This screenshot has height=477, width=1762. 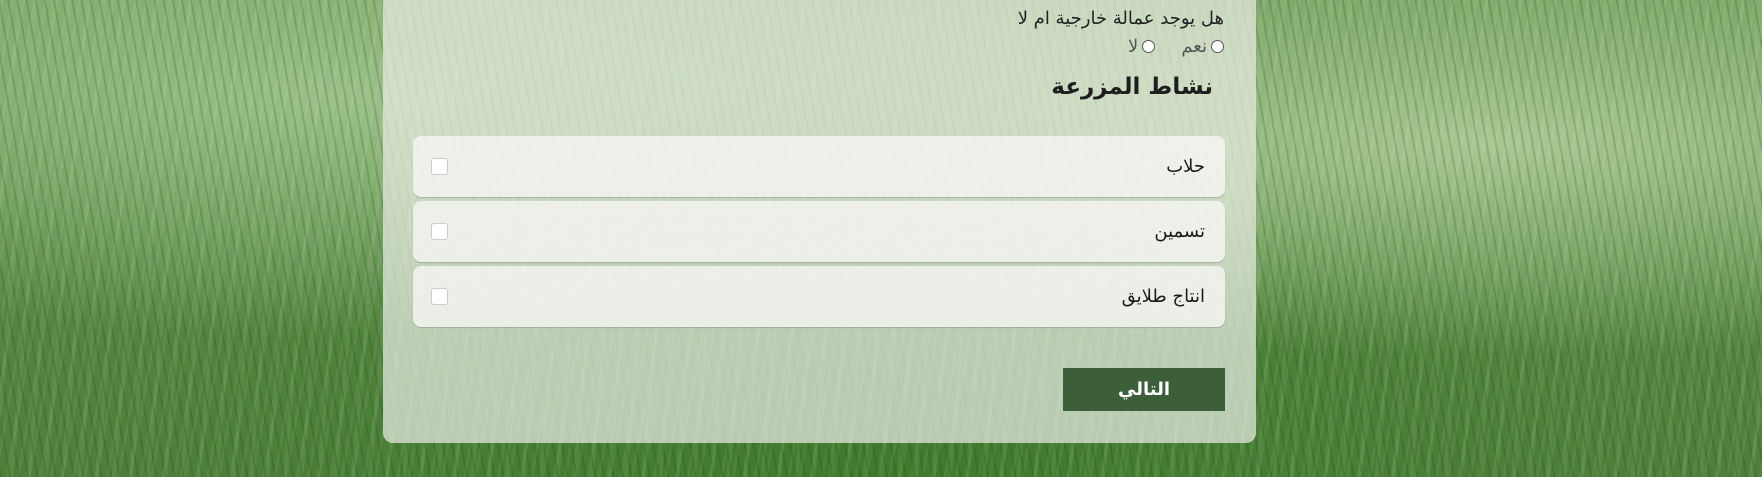 What do you see at coordinates (1179, 231) in the screenshot?
I see `activity-label: تسمين` at bounding box center [1179, 231].